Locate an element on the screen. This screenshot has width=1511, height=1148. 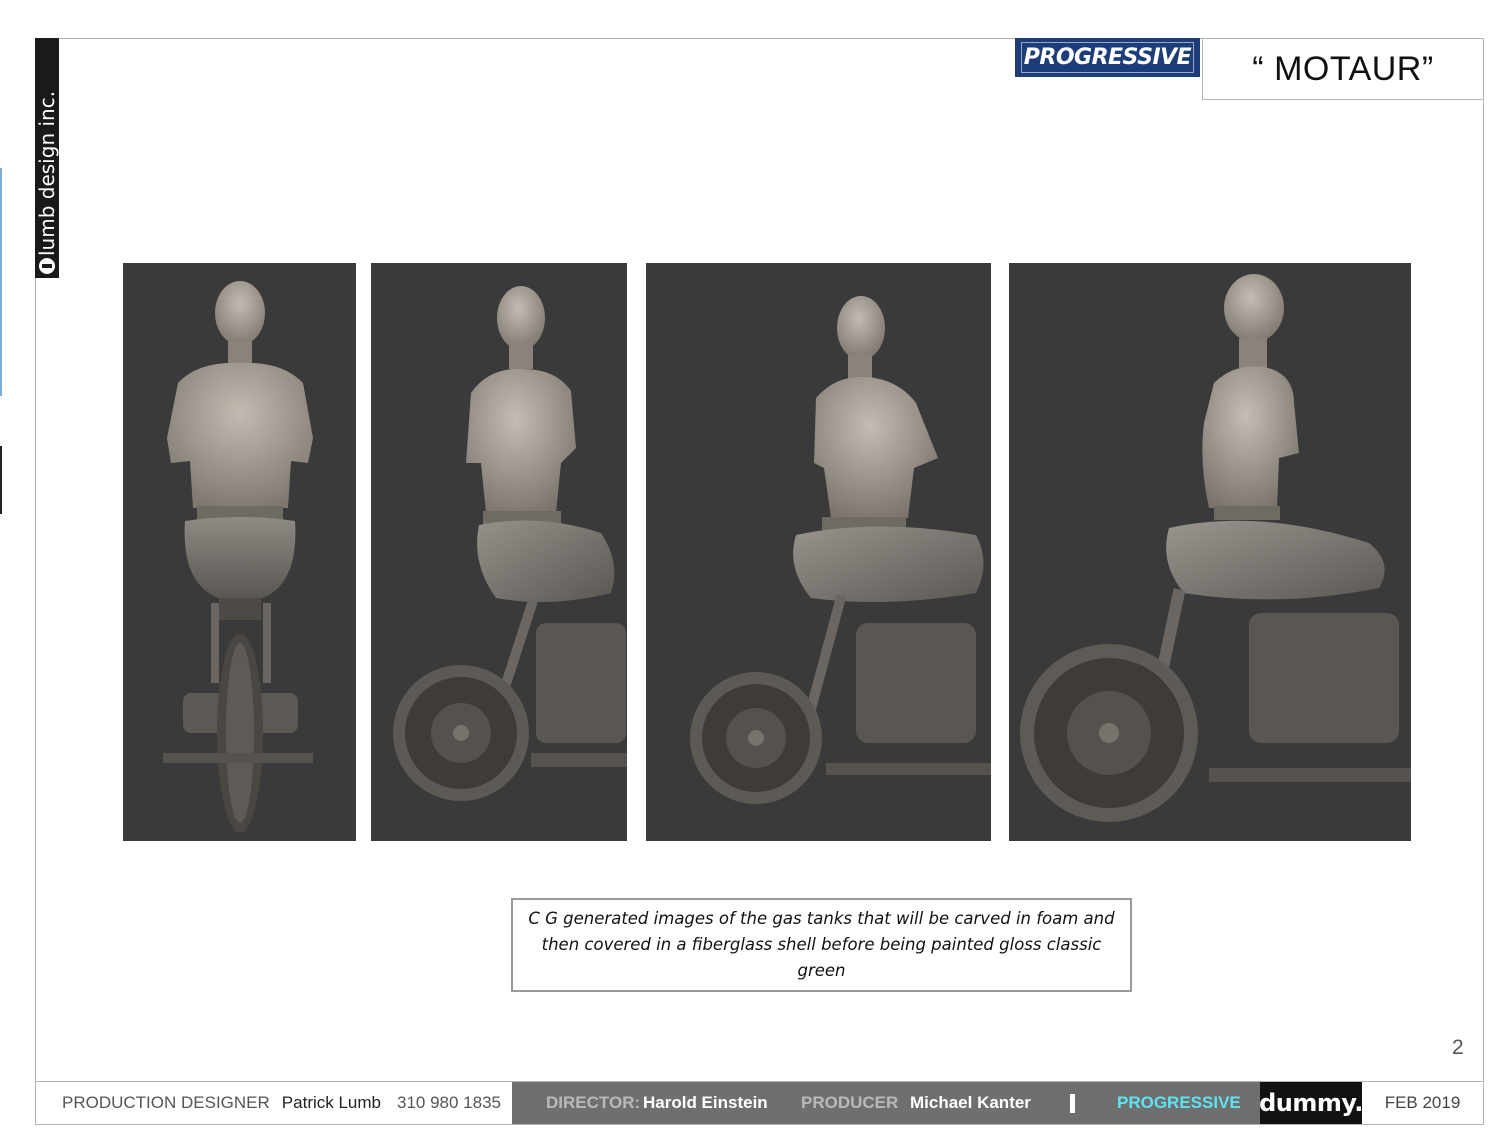
title-box: “ MOTAUR” is located at coordinates (1343, 69).